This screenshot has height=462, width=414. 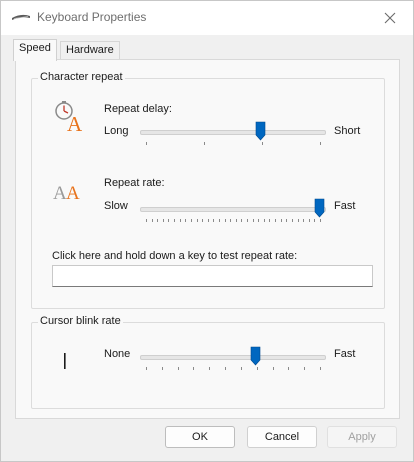 What do you see at coordinates (92, 17) in the screenshot?
I see `window-title: Keyboard Properties` at bounding box center [92, 17].